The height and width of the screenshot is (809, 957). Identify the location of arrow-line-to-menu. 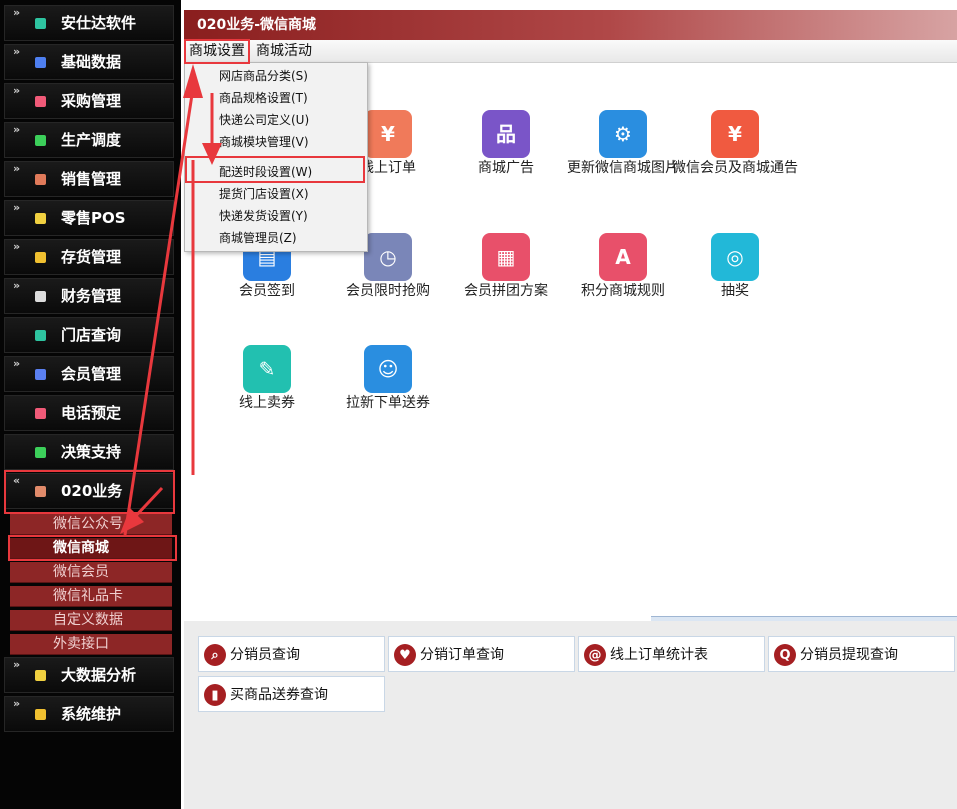
(159, 311).